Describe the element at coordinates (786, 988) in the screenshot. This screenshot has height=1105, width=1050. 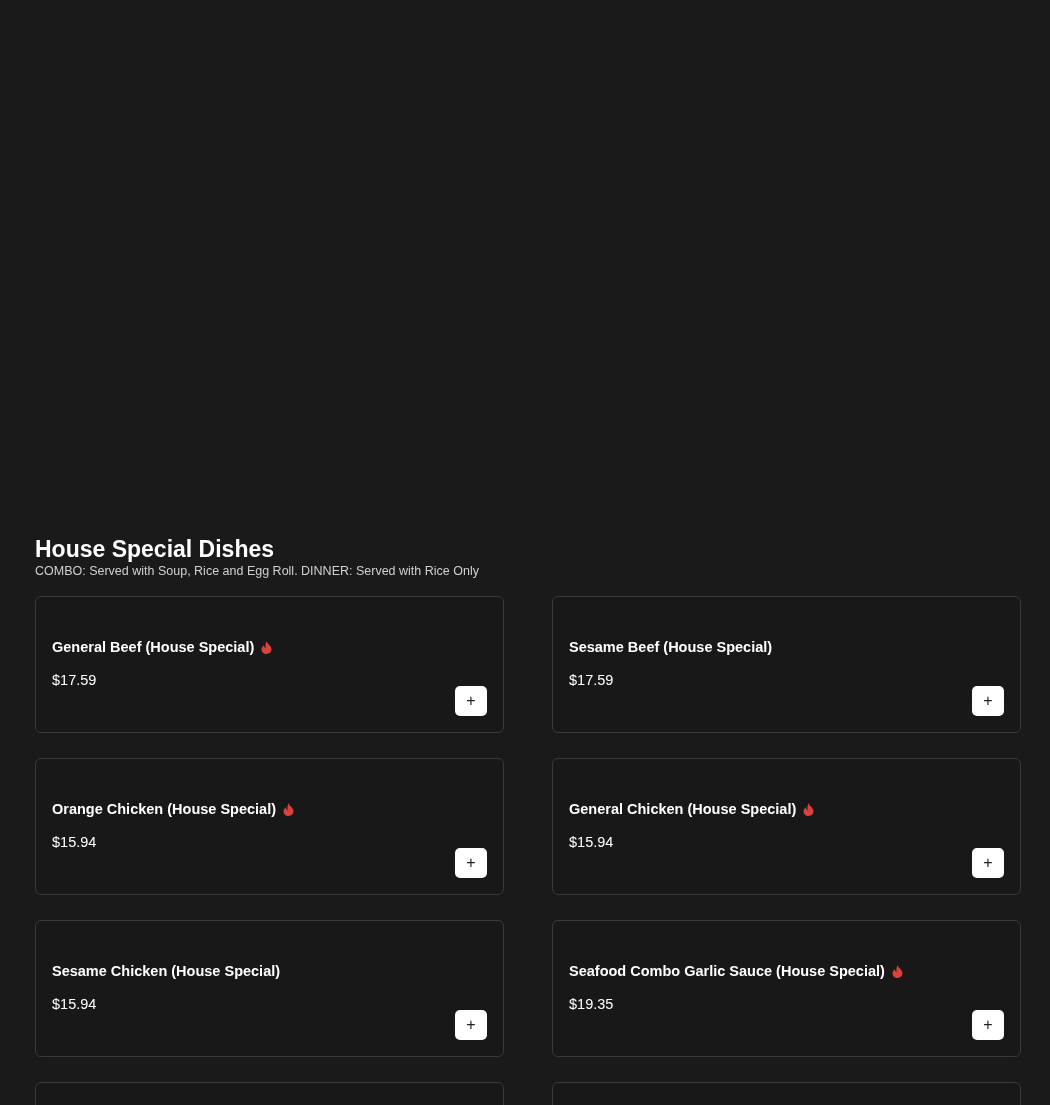
I see `menu-item-card: Seafood Combo Garlic Sauce (House Special) $19.35 +` at that location.